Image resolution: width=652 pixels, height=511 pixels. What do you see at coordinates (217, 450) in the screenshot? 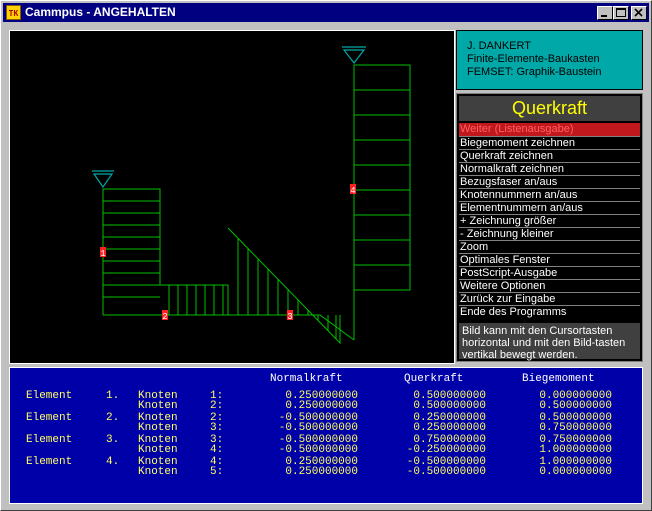
I see `node-number: 4:` at bounding box center [217, 450].